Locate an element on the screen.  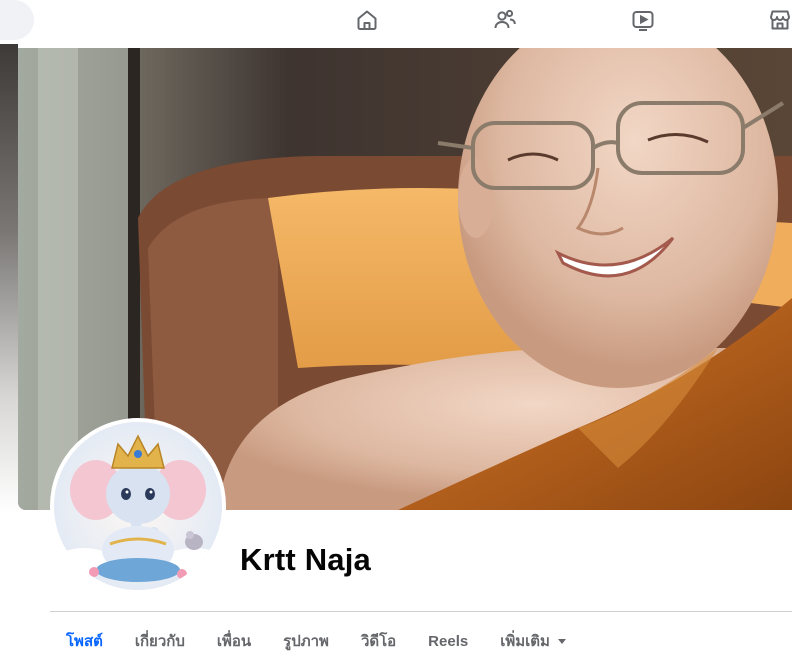
tab-about: เกี่ยวกับ is located at coordinates (160, 641).